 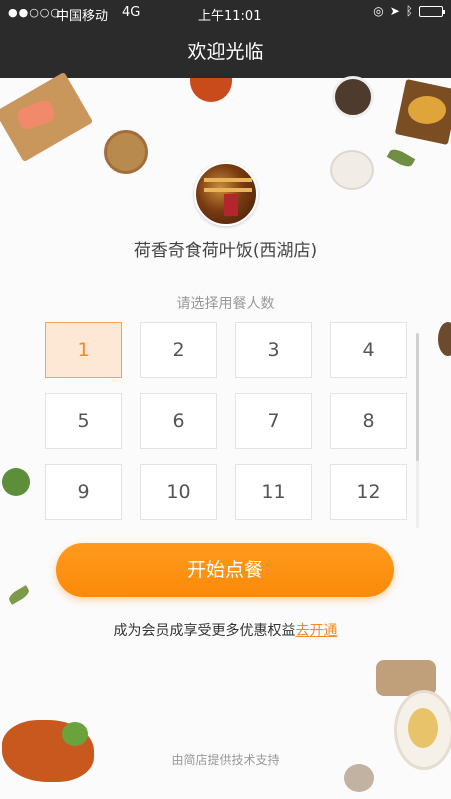 I want to click on party-size-option: 5, so click(x=83, y=421).